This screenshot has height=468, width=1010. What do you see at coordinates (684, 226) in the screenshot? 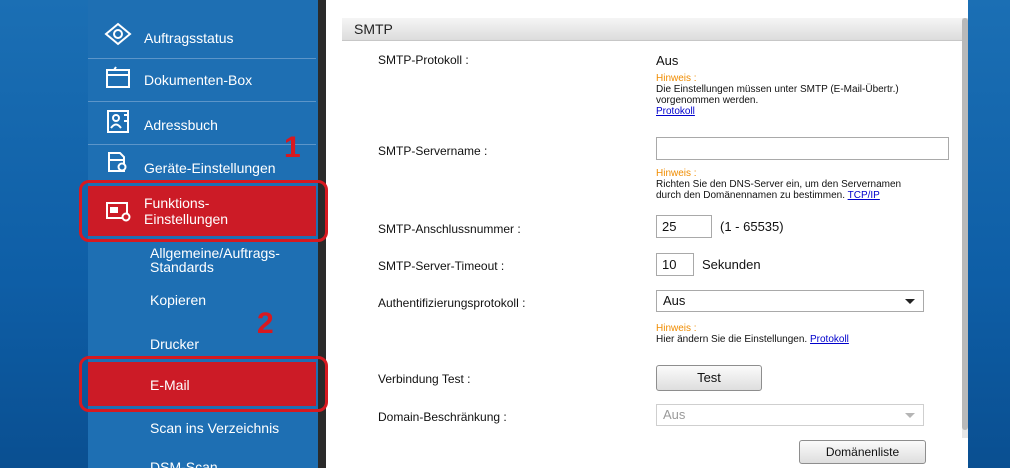
I see `smtp-port-input: 25` at bounding box center [684, 226].